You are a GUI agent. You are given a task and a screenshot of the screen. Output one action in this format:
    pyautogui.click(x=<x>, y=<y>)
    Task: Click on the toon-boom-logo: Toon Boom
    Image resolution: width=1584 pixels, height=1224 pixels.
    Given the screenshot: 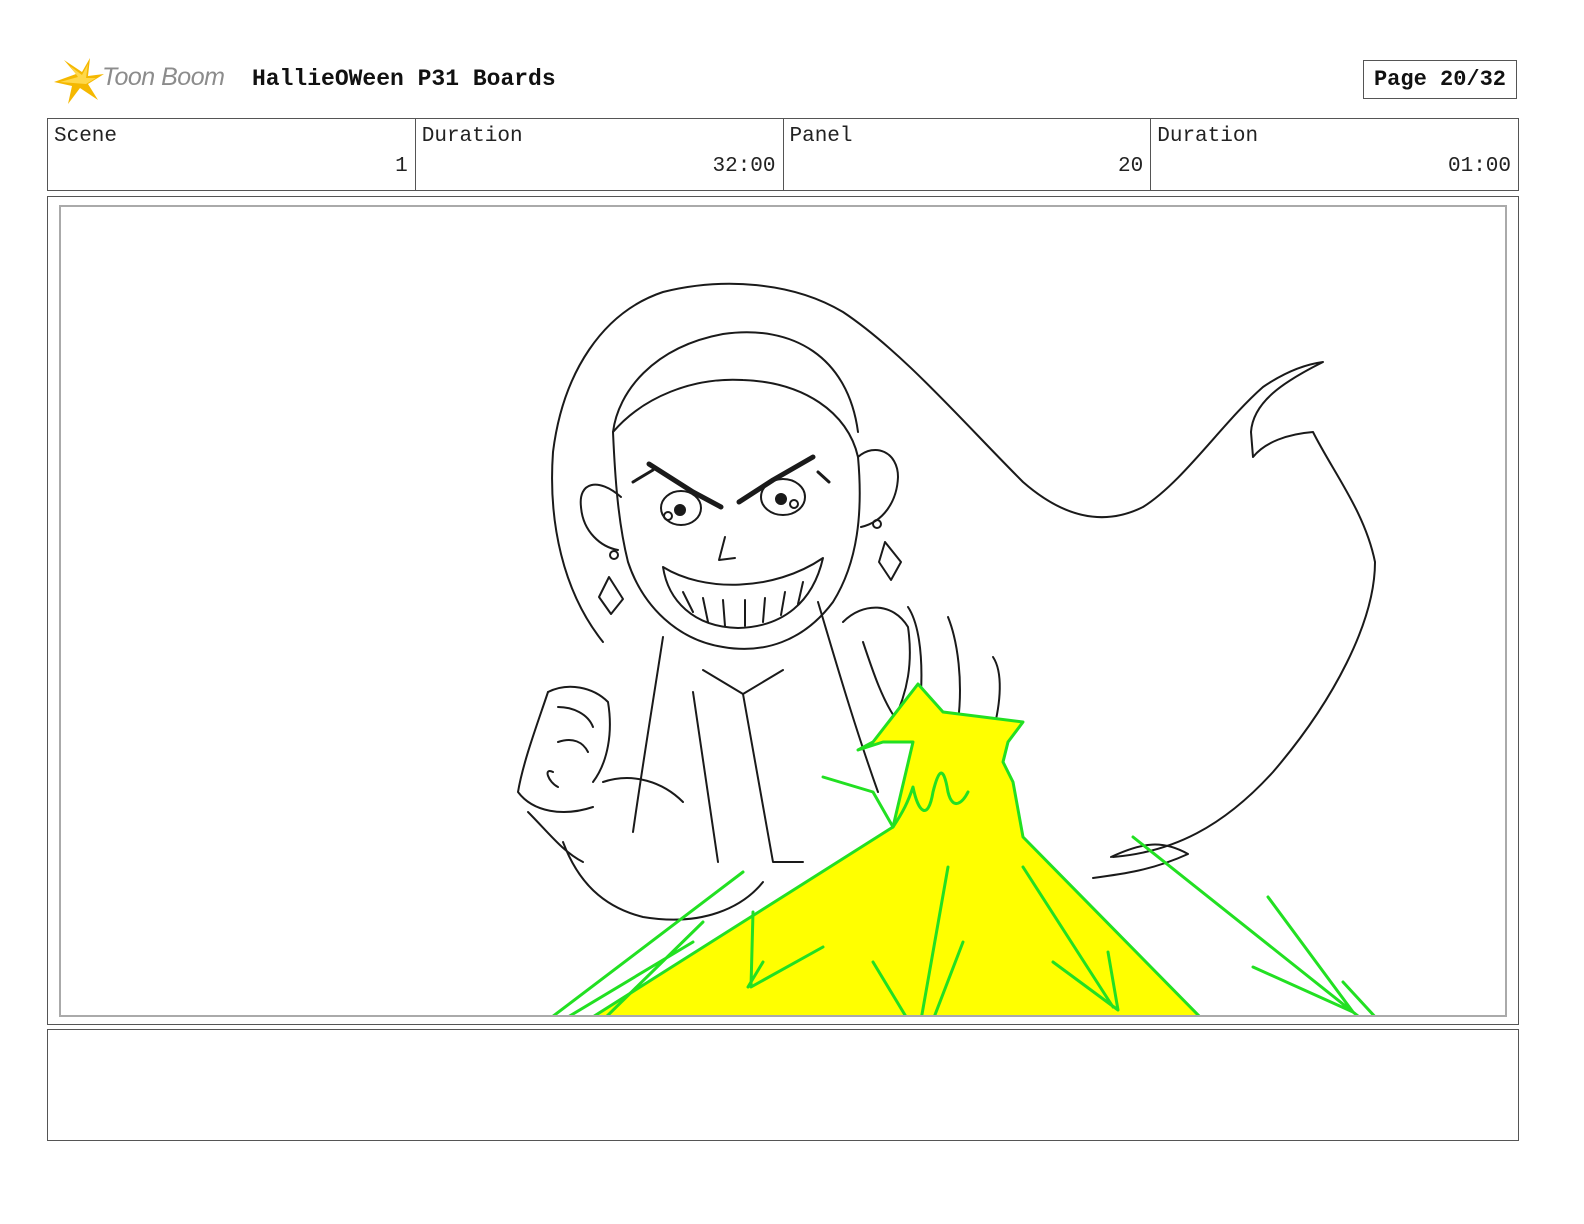 What is the action you would take?
    pyautogui.click(x=145, y=81)
    